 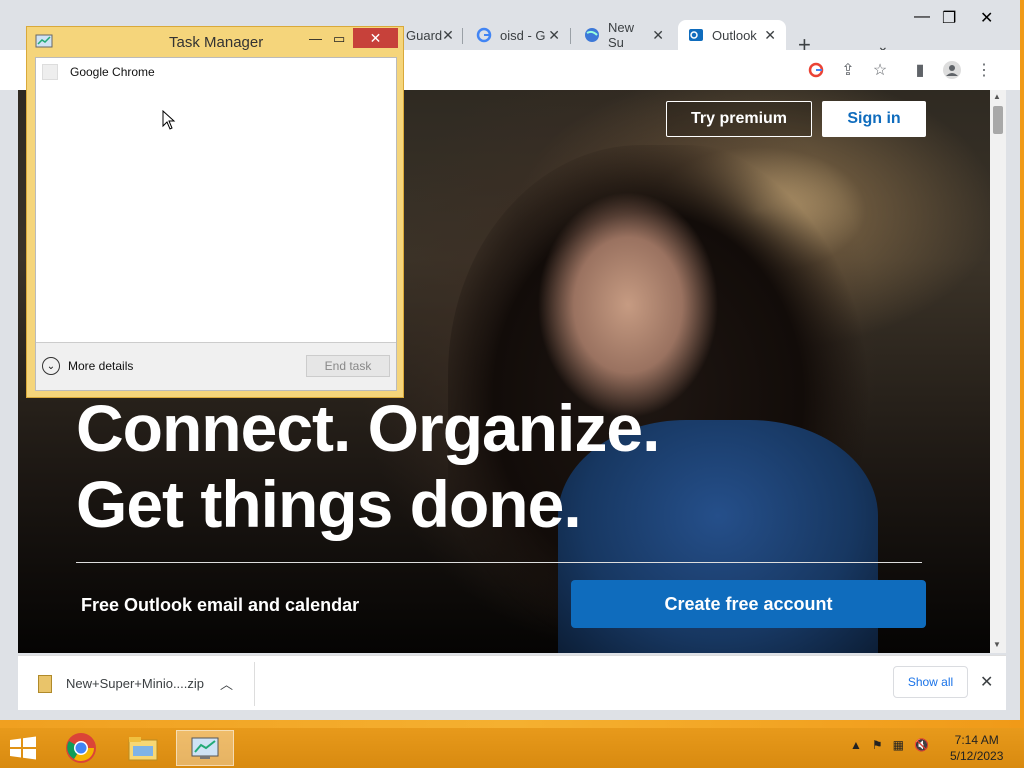 What do you see at coordinates (877, 745) in the screenshot?
I see `action-center-flag-icon: ⚑` at bounding box center [877, 745].